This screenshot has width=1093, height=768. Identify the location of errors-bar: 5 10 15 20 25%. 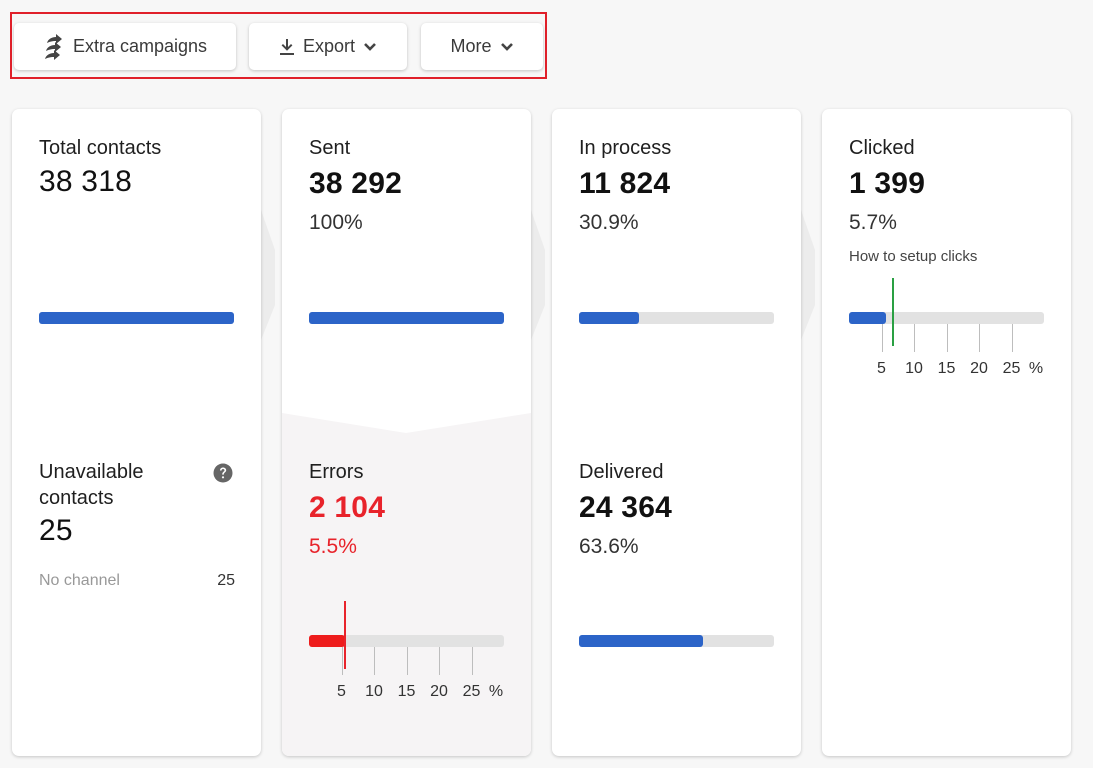
(406, 650).